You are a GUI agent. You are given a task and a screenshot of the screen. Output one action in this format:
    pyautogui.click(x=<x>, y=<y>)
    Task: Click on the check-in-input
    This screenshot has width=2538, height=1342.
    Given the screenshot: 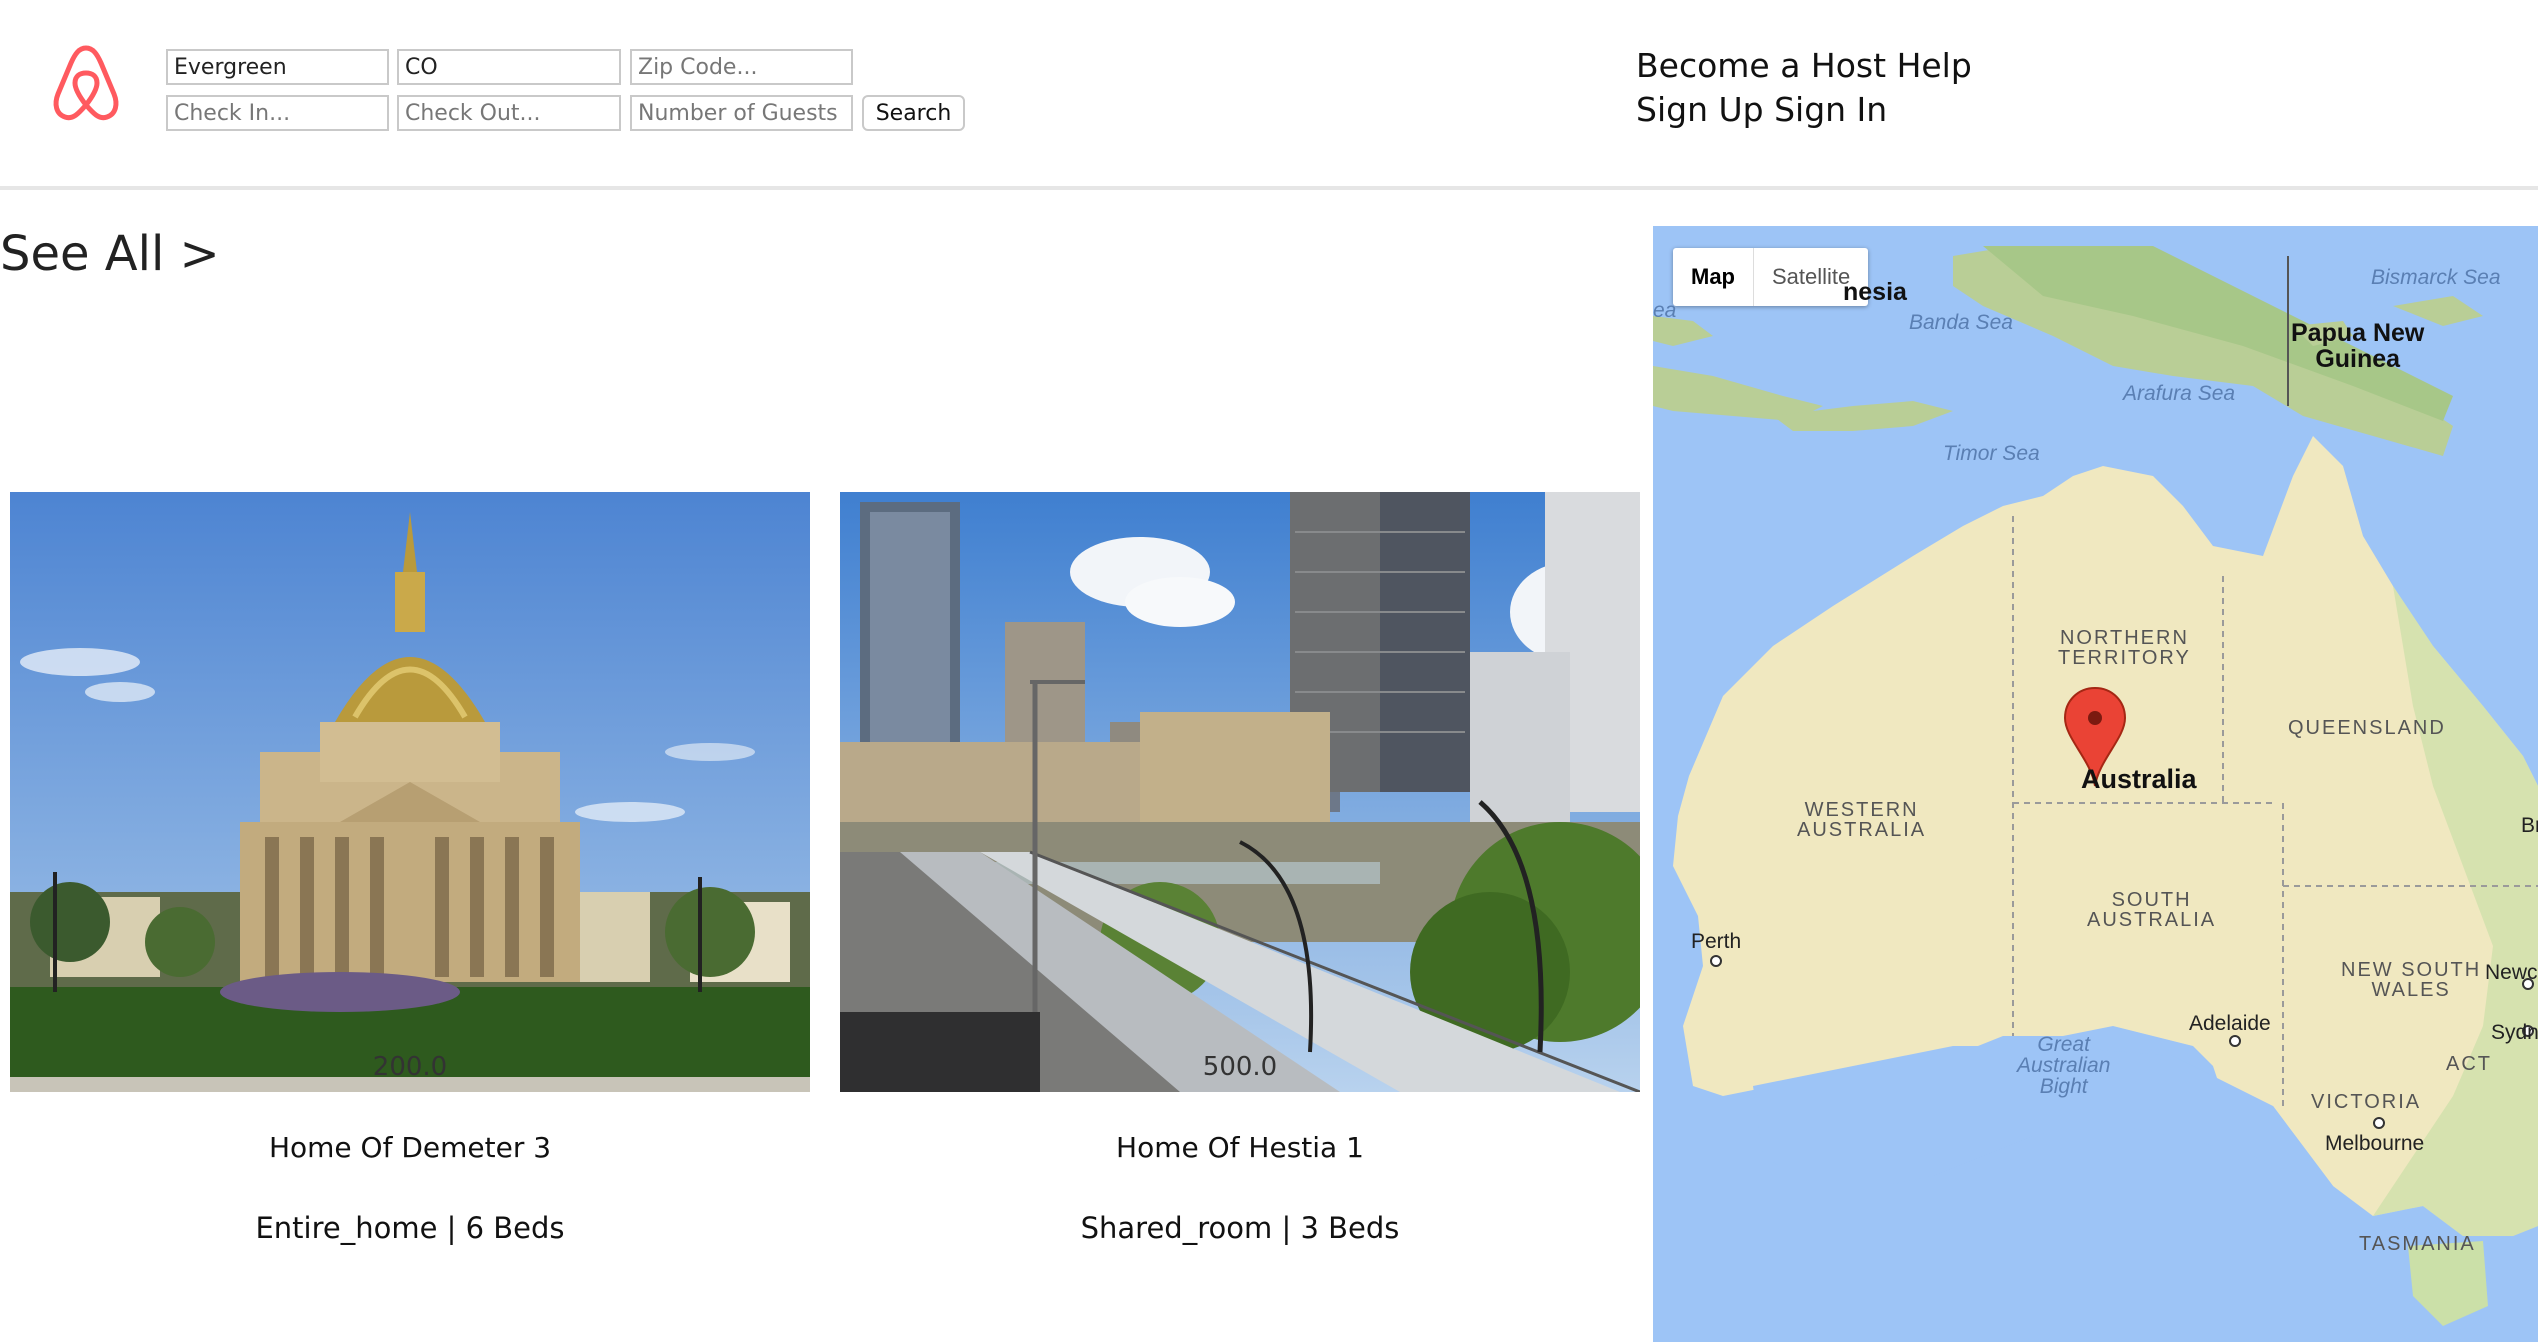 What is the action you would take?
    pyautogui.click(x=277, y=113)
    